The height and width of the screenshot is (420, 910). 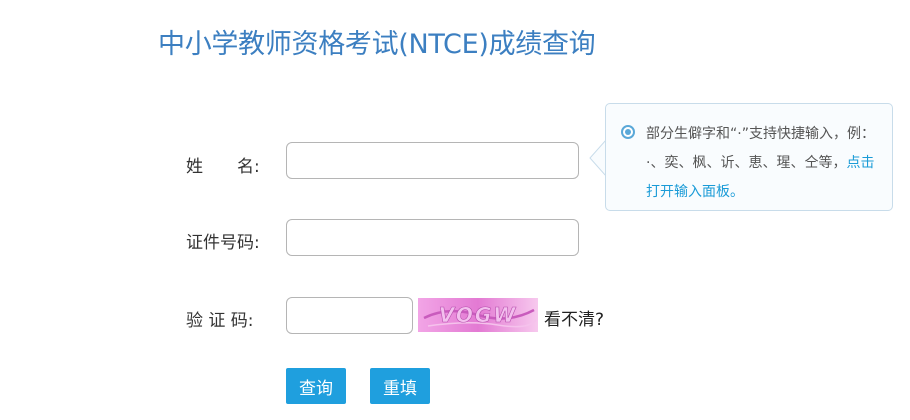 I want to click on id-number-input, so click(x=432, y=237).